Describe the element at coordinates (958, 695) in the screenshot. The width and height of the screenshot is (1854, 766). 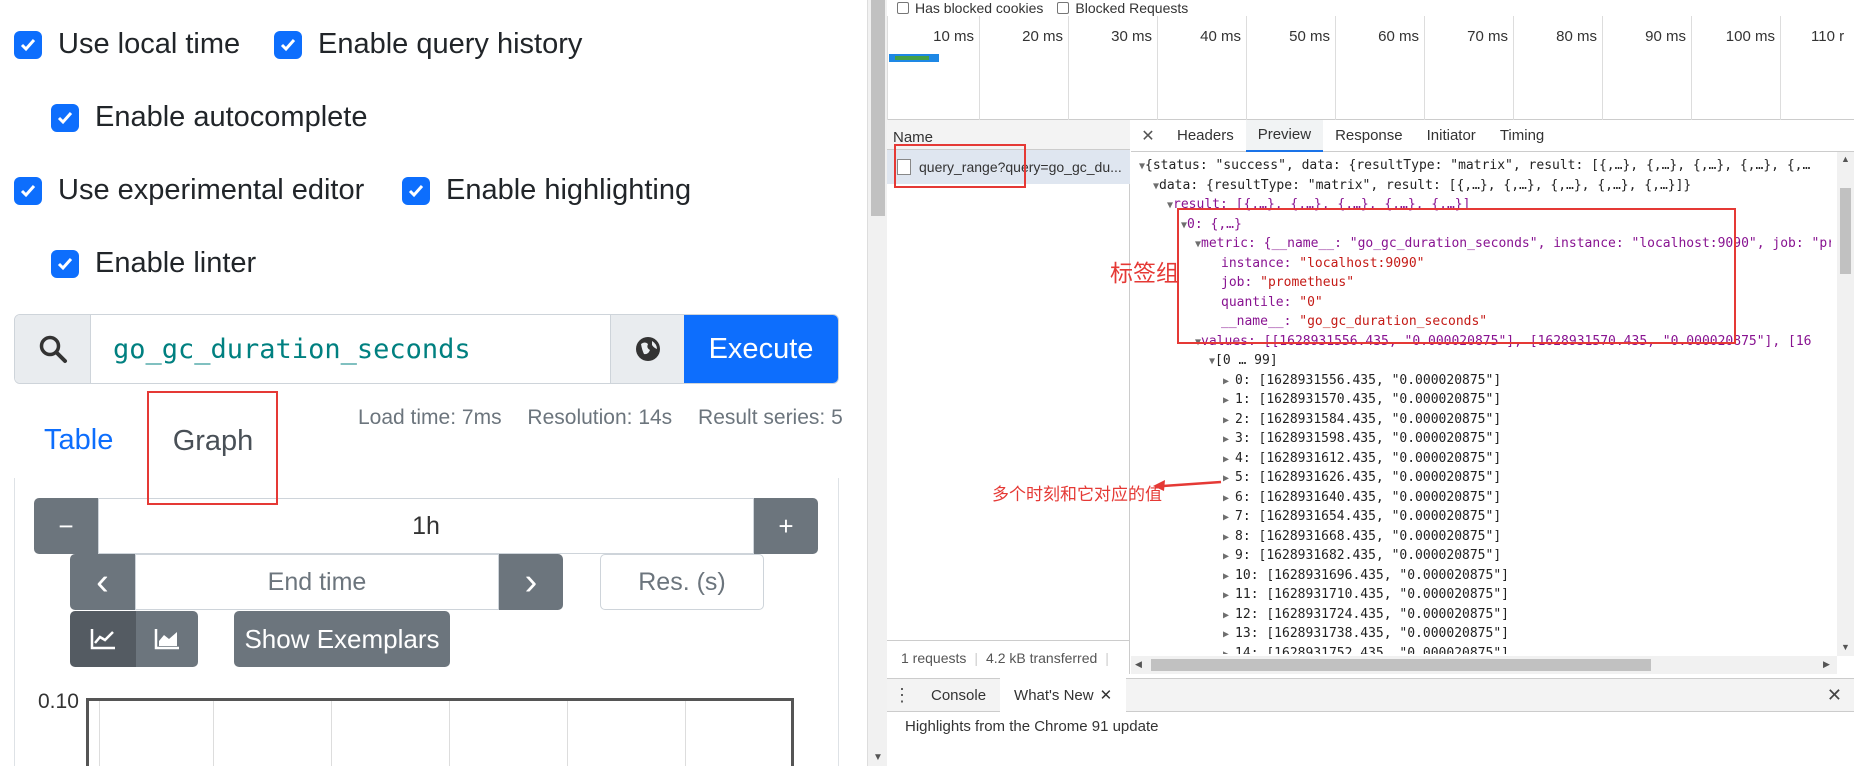
I see `tab-console: Console` at that location.